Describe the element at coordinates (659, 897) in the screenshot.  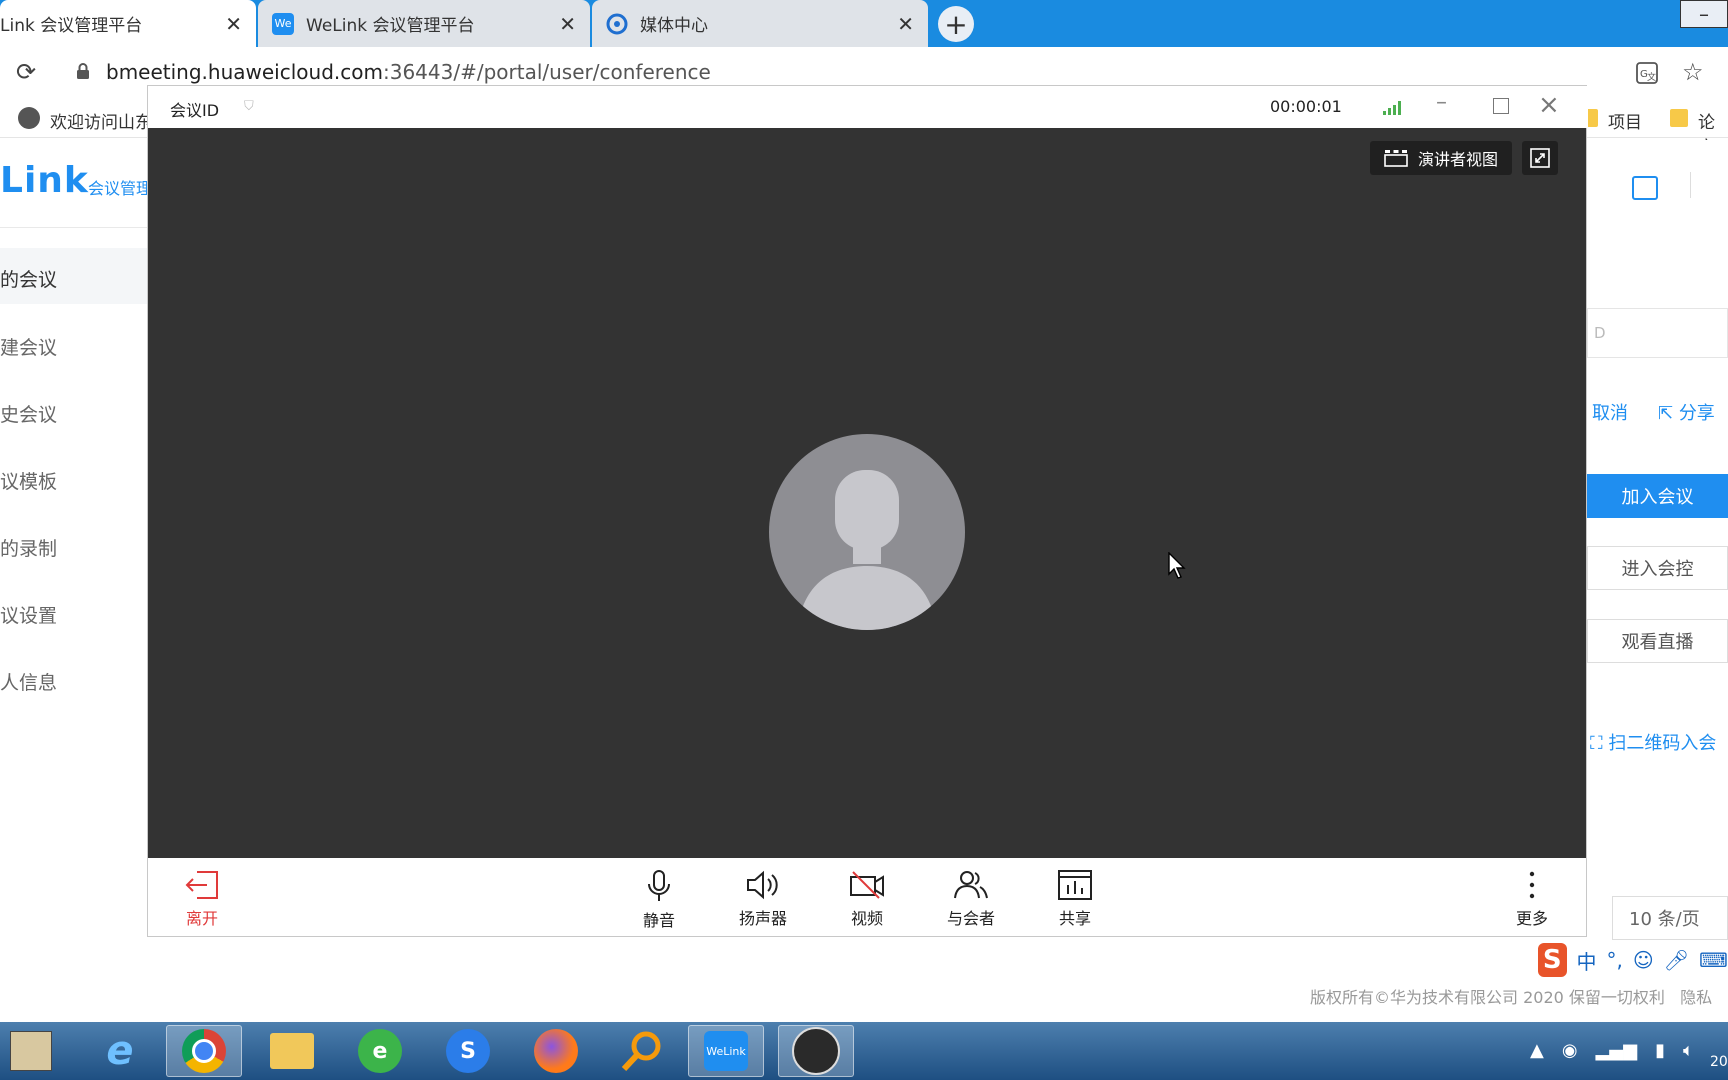
I see `mute-button: 静音` at that location.